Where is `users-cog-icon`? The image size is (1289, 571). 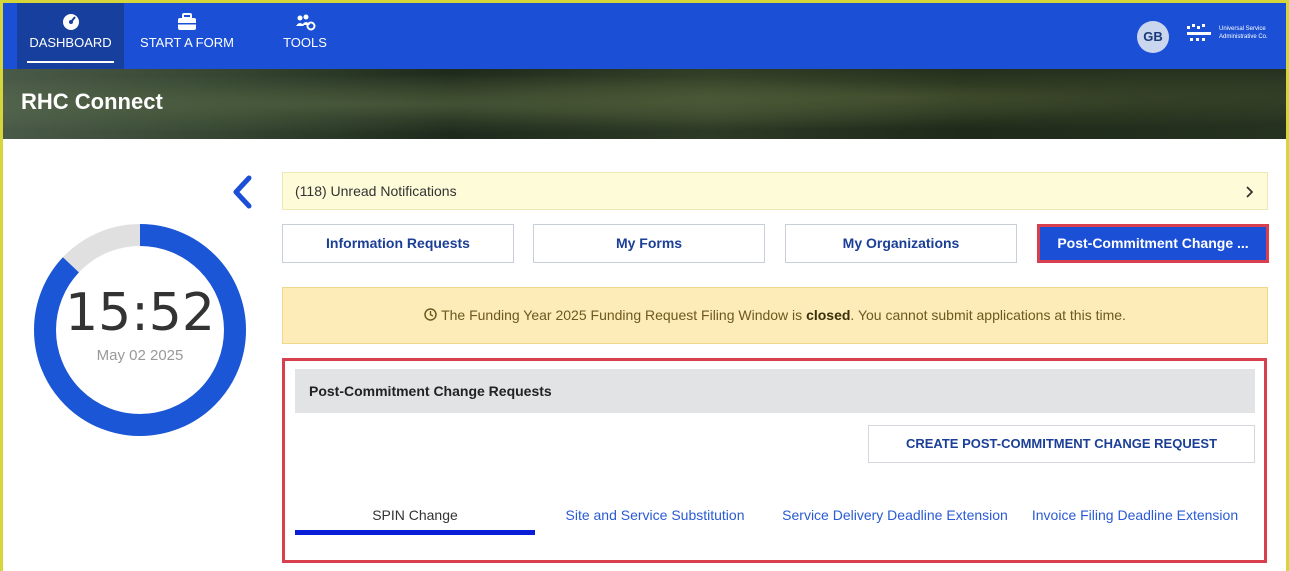 users-cog-icon is located at coordinates (306, 22).